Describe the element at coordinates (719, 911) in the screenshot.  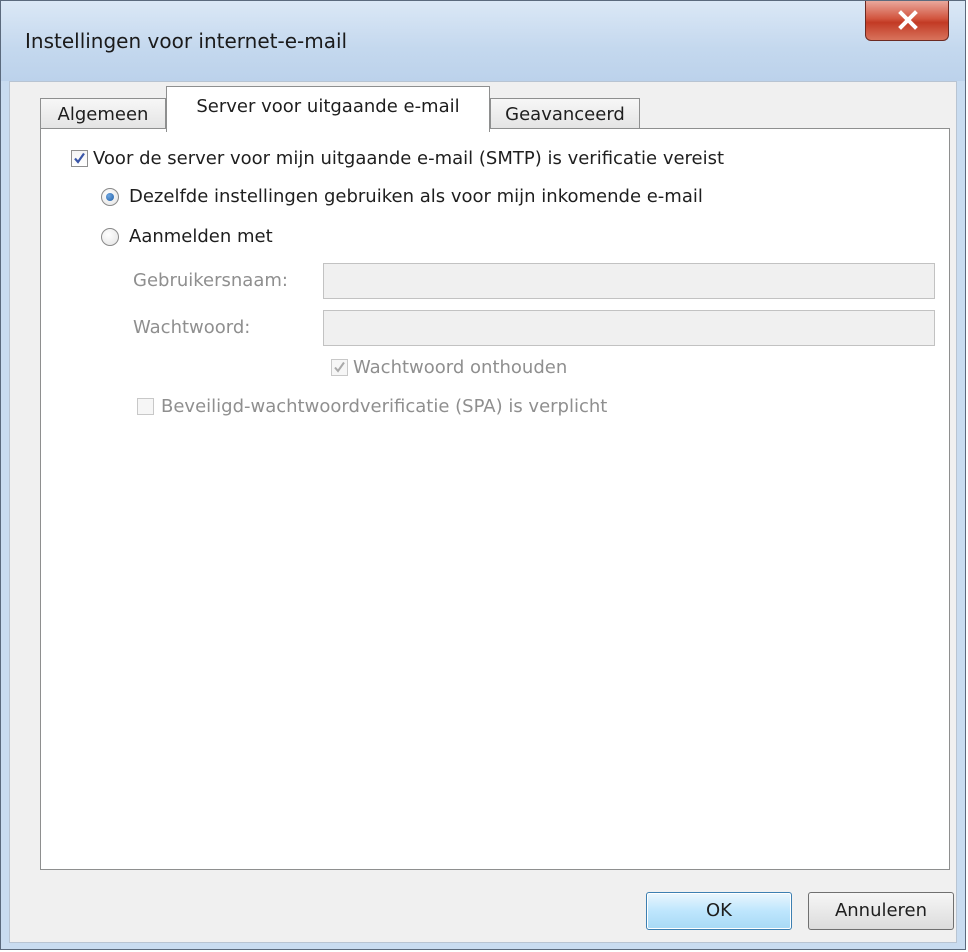
I see `ok-button: OK` at that location.